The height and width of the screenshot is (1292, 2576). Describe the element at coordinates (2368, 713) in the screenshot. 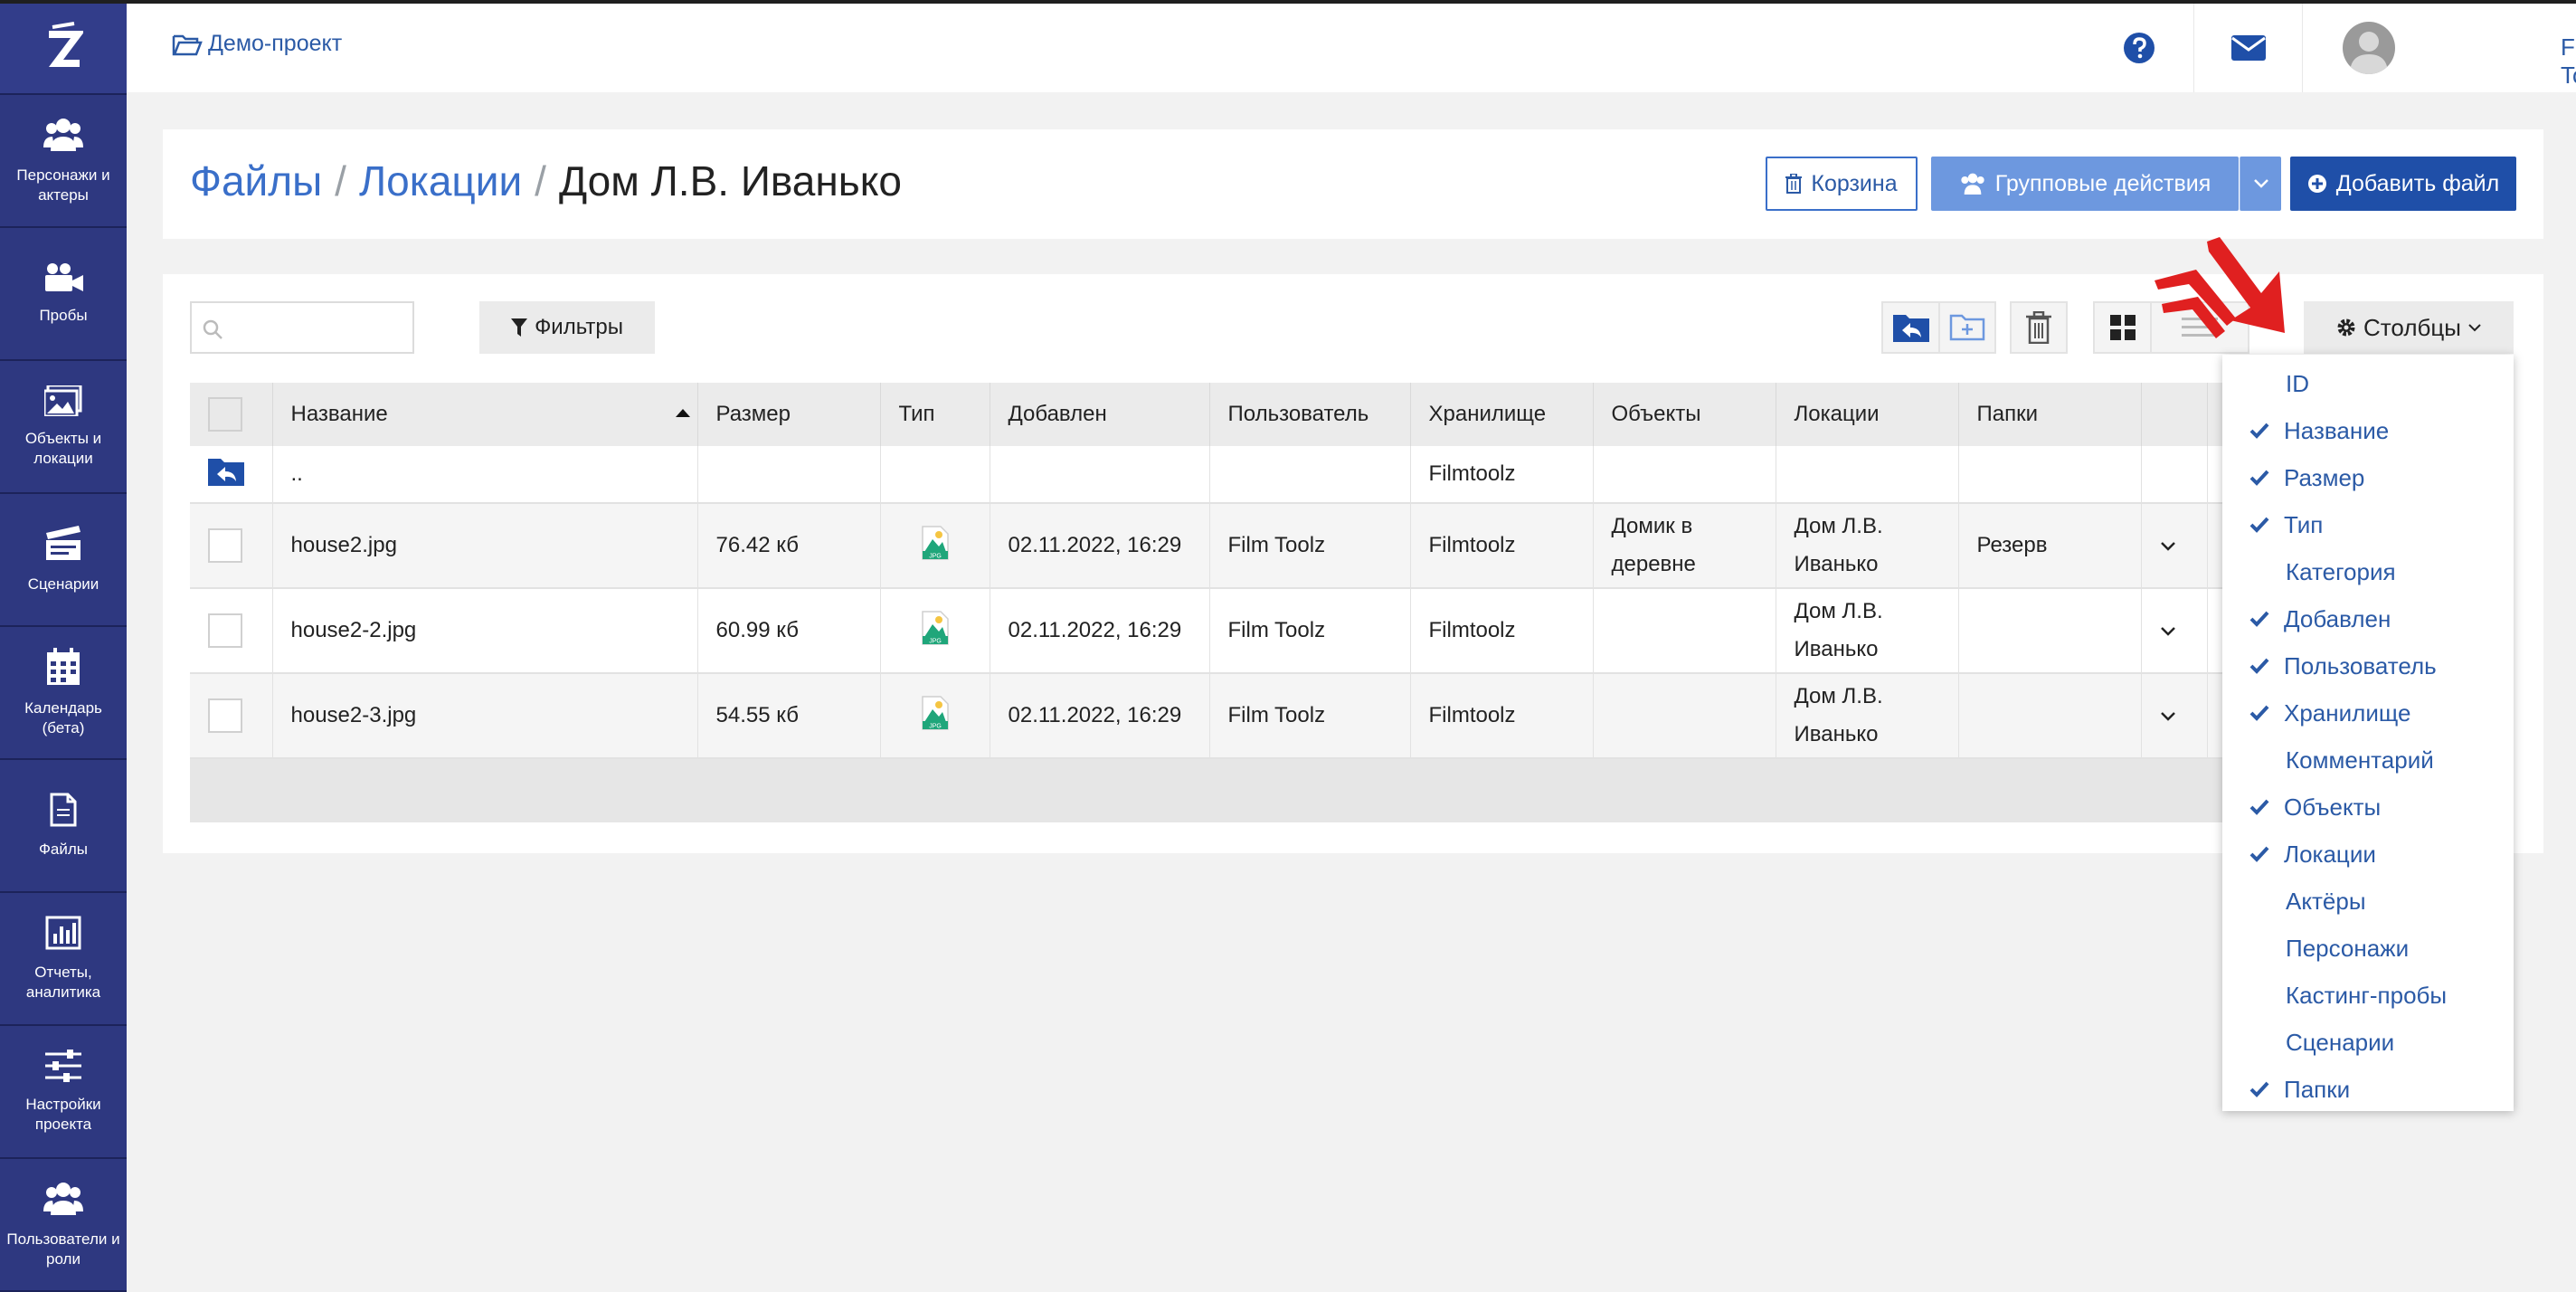

I see `column-option-storage: Хранилище` at that location.